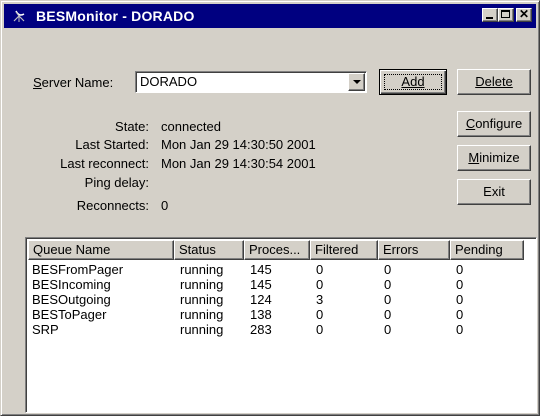  What do you see at coordinates (320, 299) in the screenshot?
I see `filtered-cell: 3` at bounding box center [320, 299].